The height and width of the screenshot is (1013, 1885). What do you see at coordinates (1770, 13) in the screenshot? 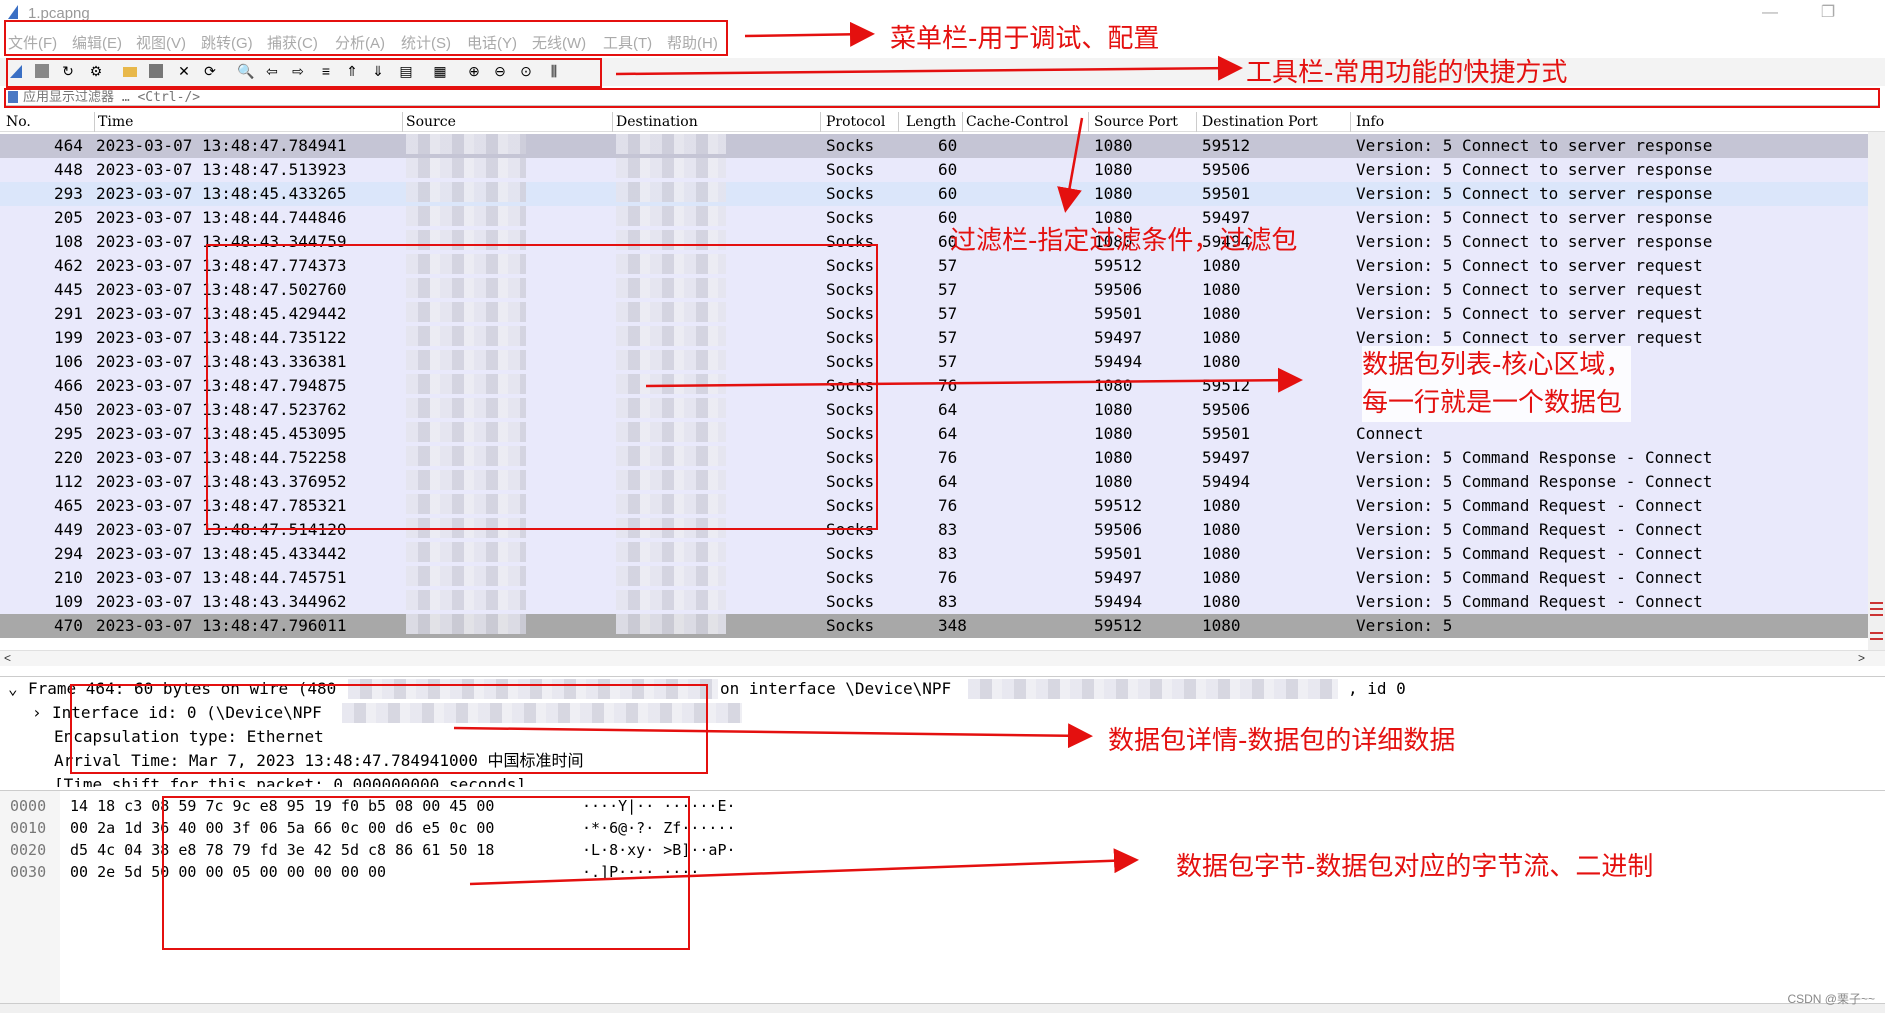
I see `minimize-button: —` at bounding box center [1770, 13].